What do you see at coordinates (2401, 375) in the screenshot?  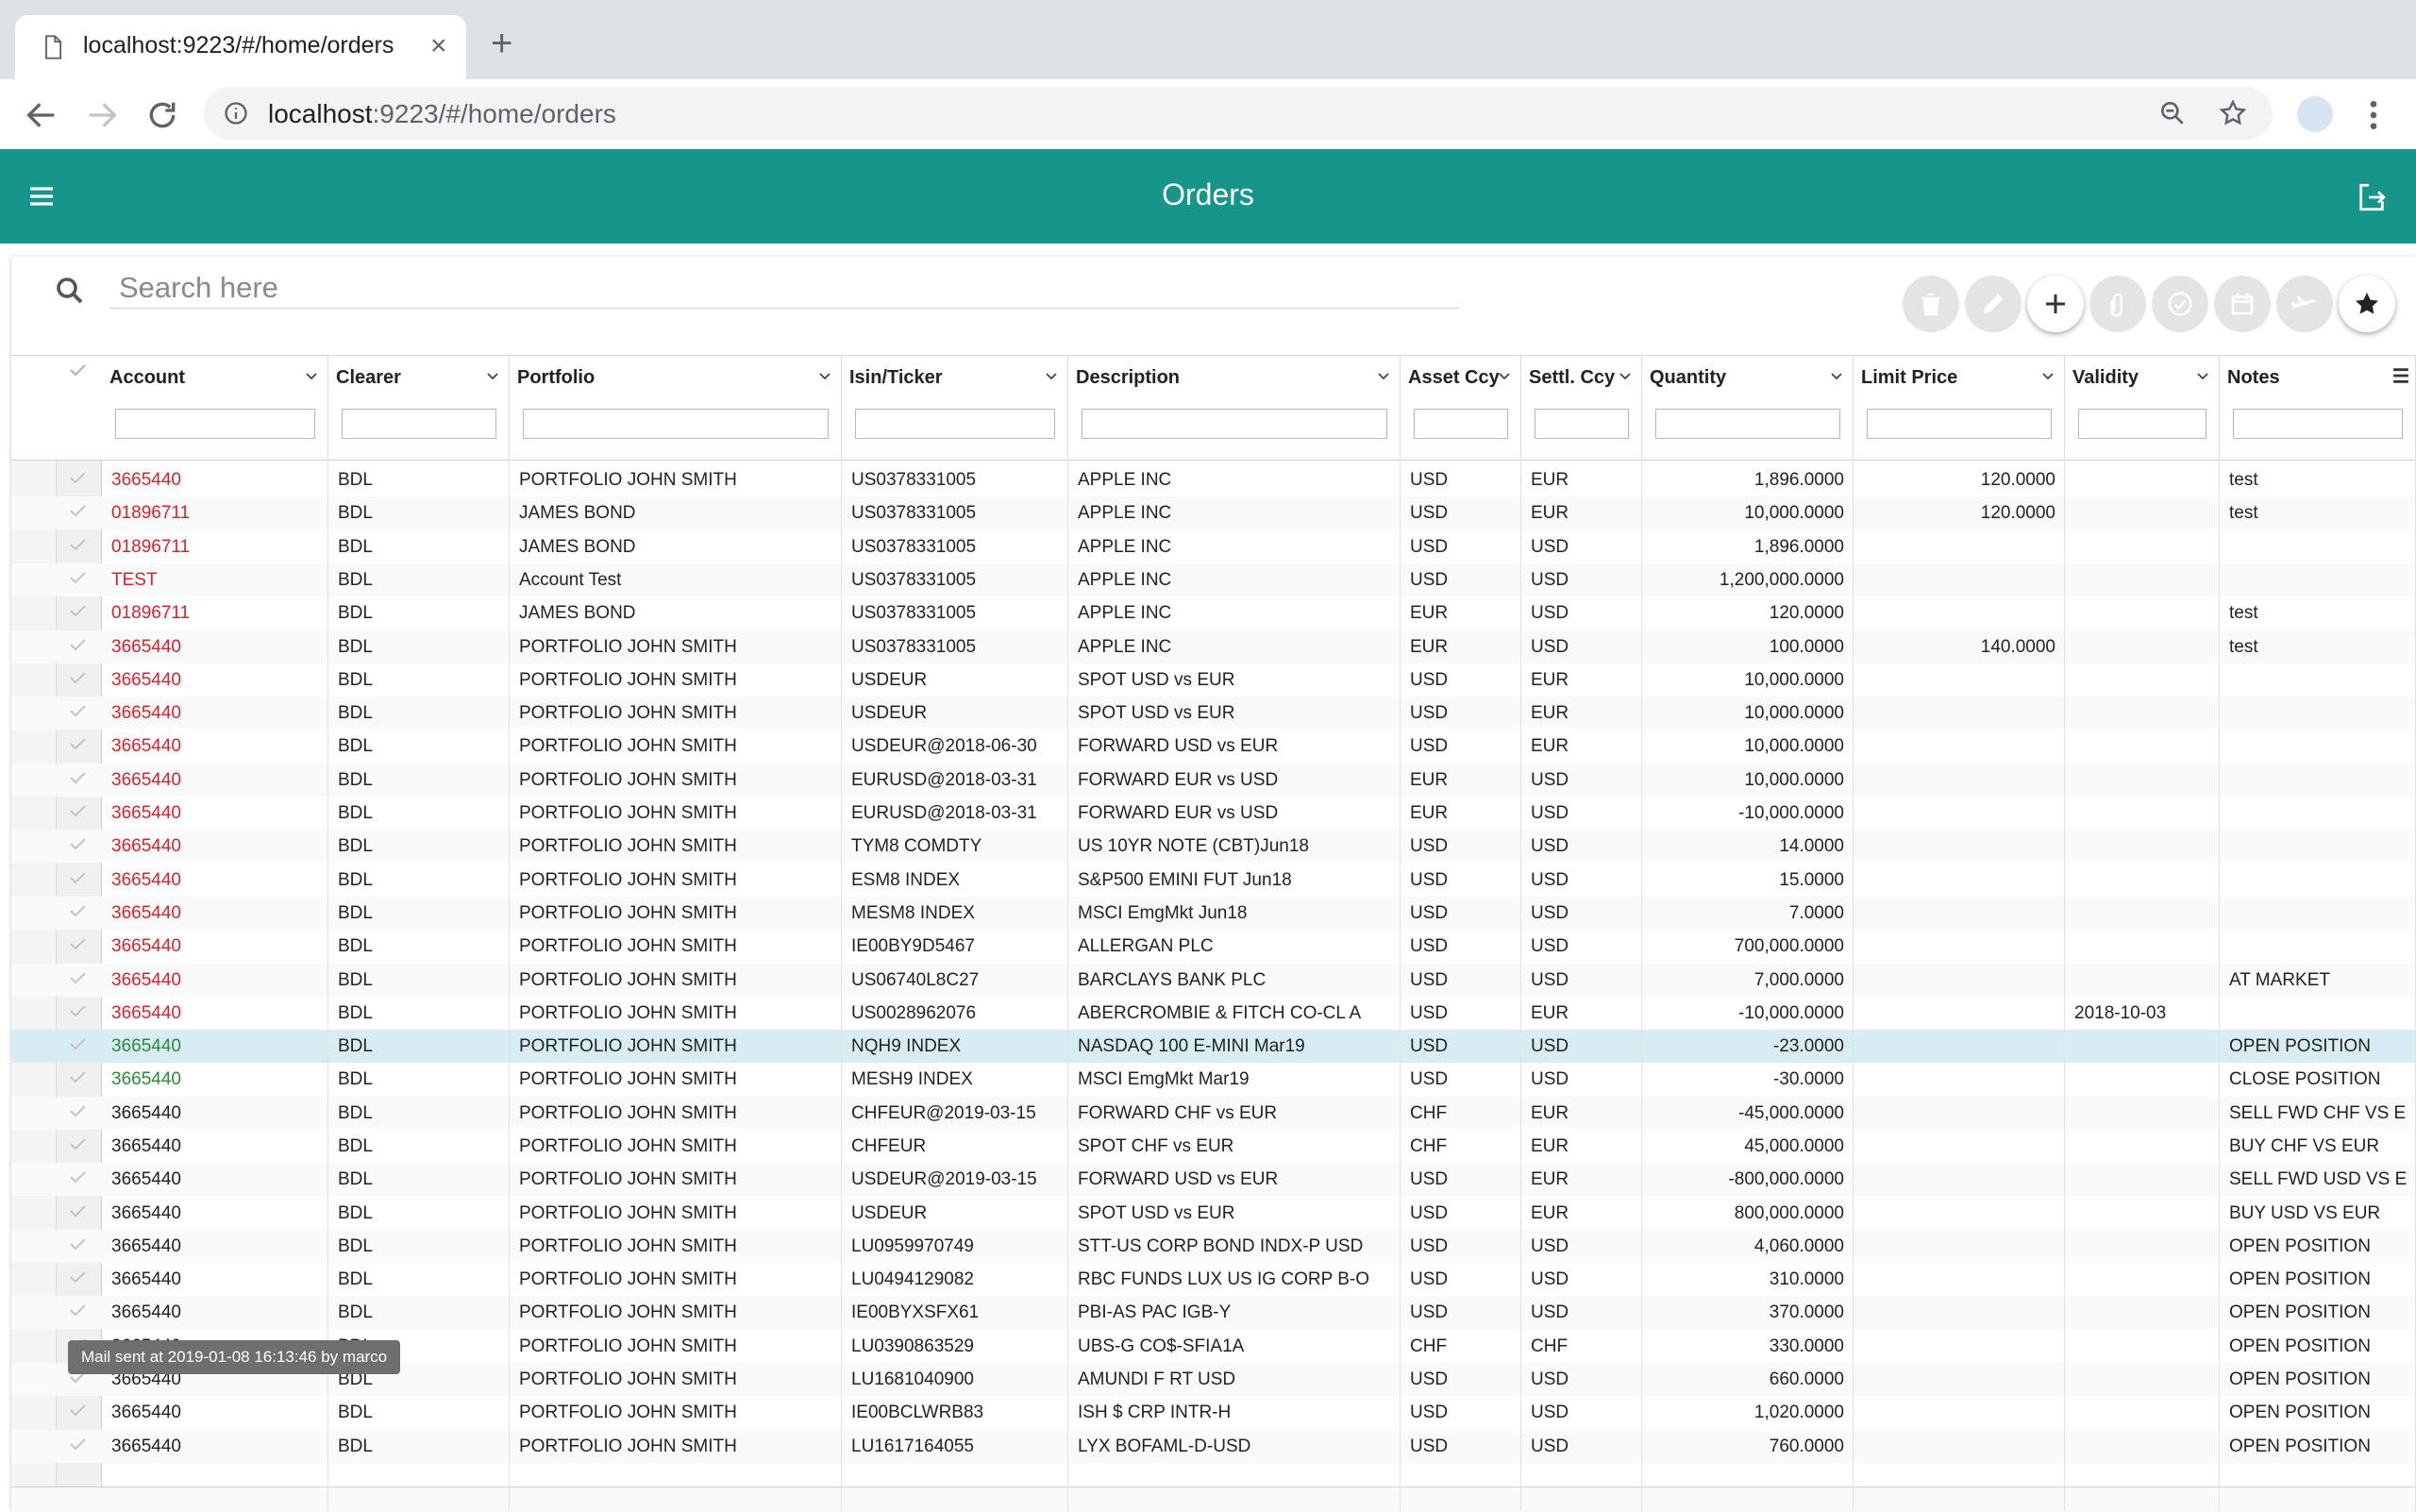 I see `columns-menu-icon` at bounding box center [2401, 375].